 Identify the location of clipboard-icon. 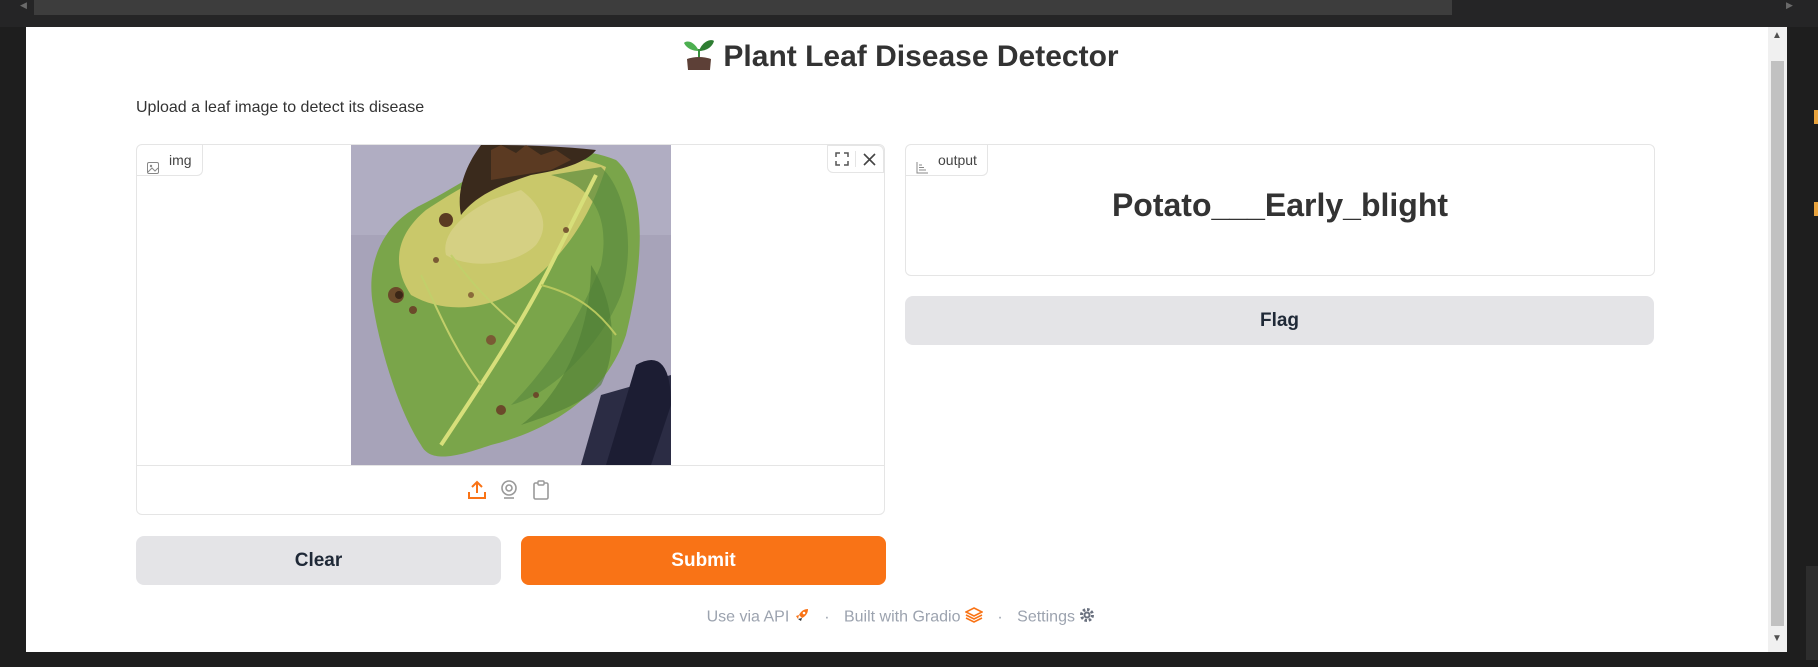
(541, 492).